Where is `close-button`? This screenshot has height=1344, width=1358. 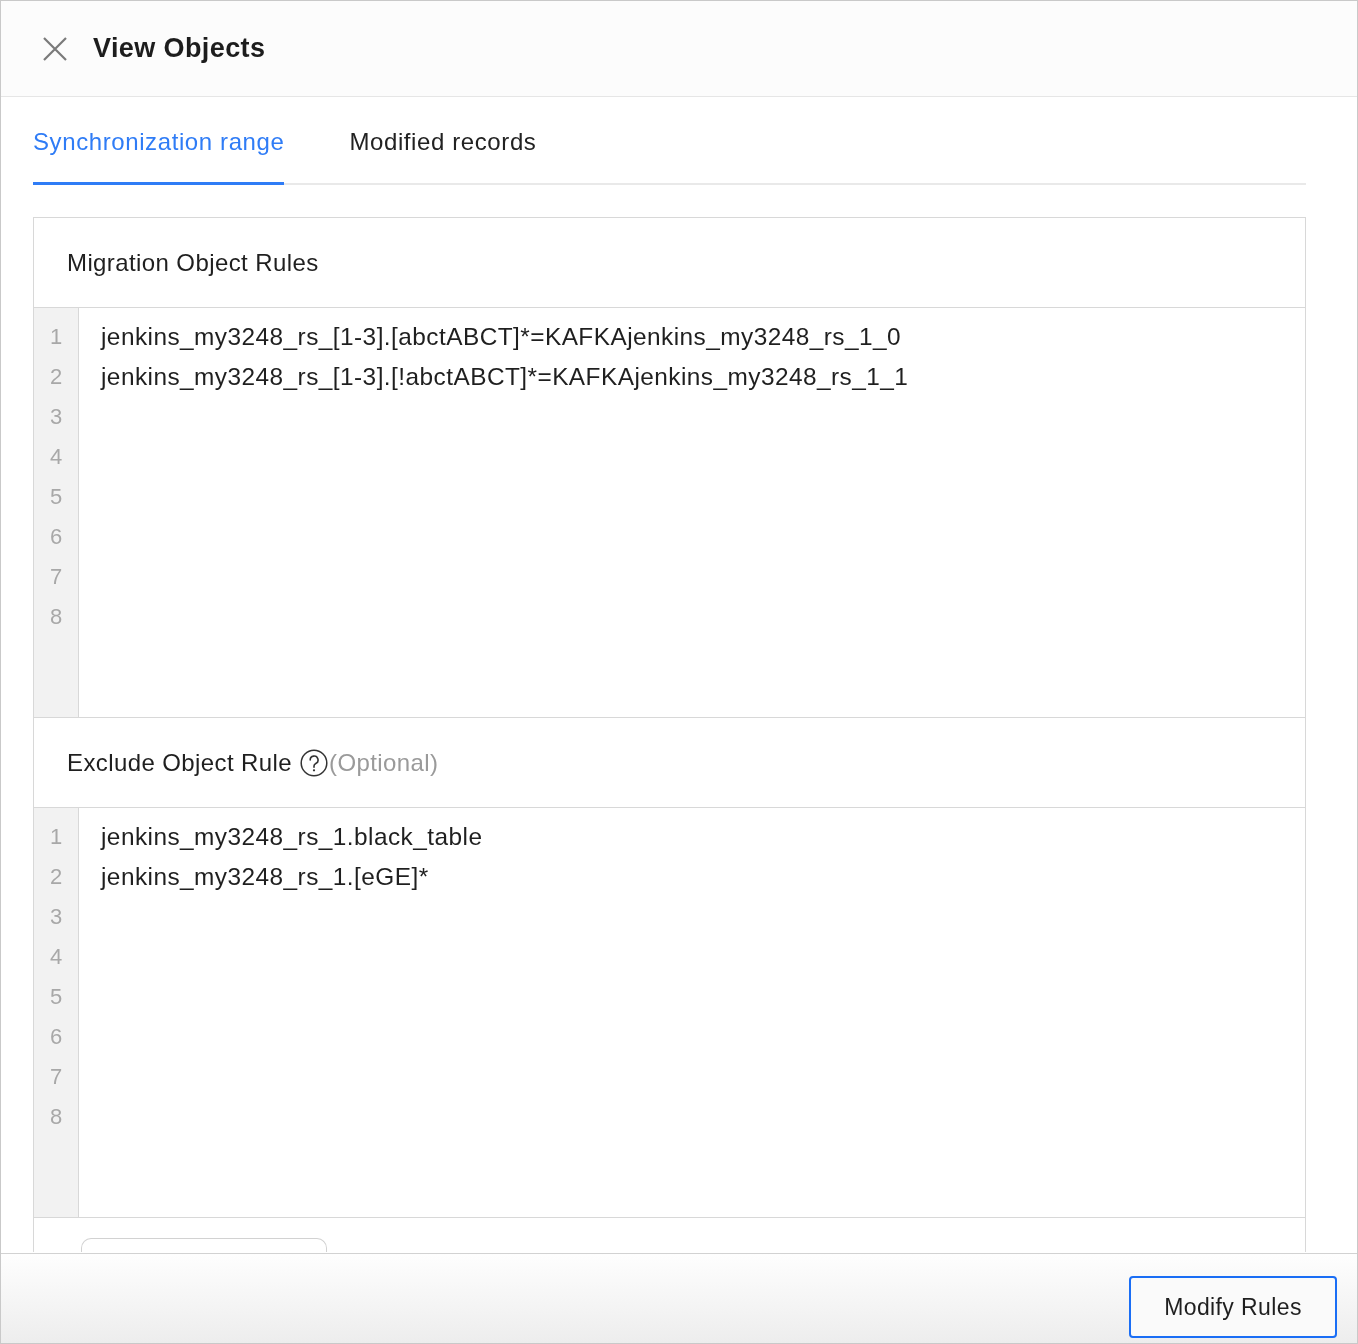
close-button is located at coordinates (55, 48).